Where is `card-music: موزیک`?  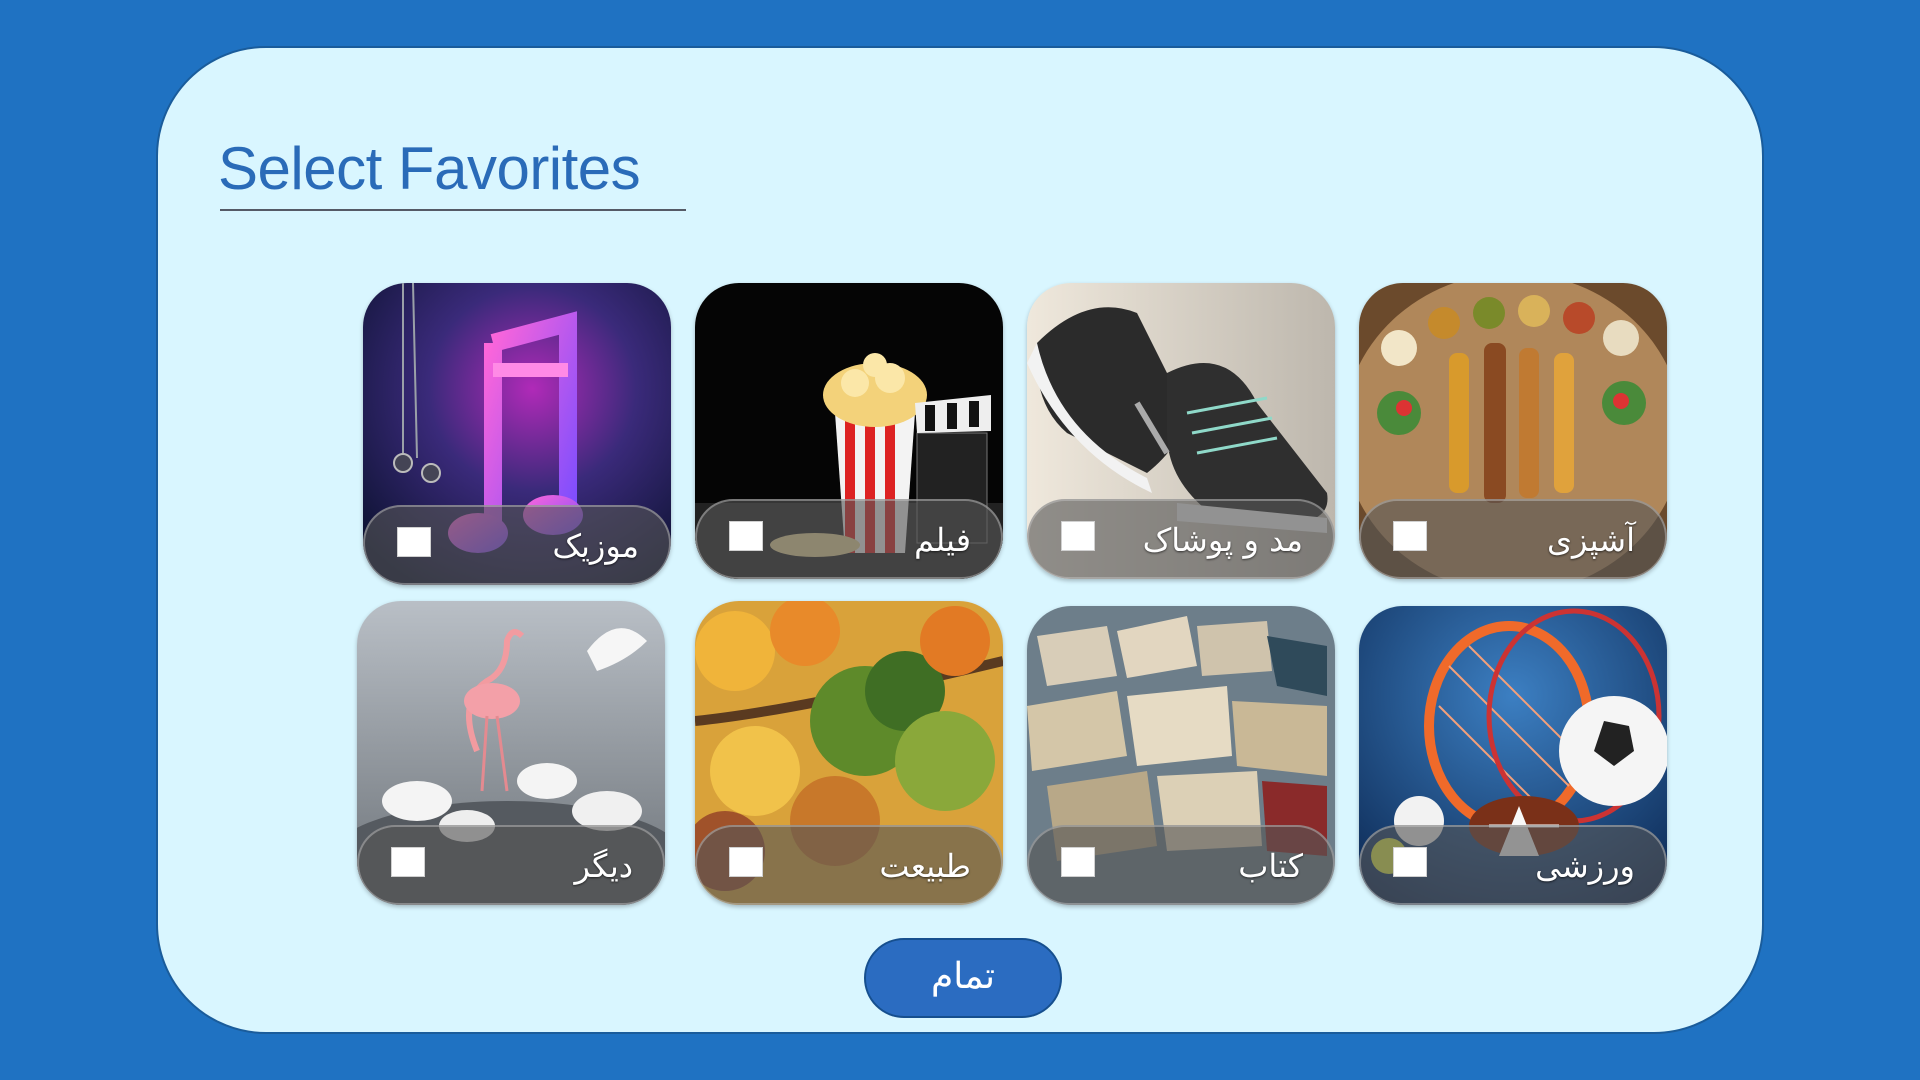
card-music: موزیک is located at coordinates (517, 434).